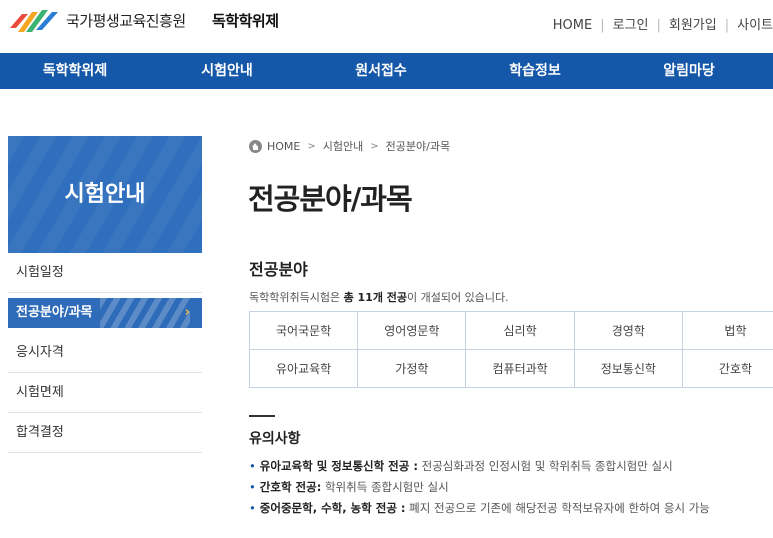 The image size is (773, 538). I want to click on note-text: 학위취득 종합시험만 실시, so click(385, 487).